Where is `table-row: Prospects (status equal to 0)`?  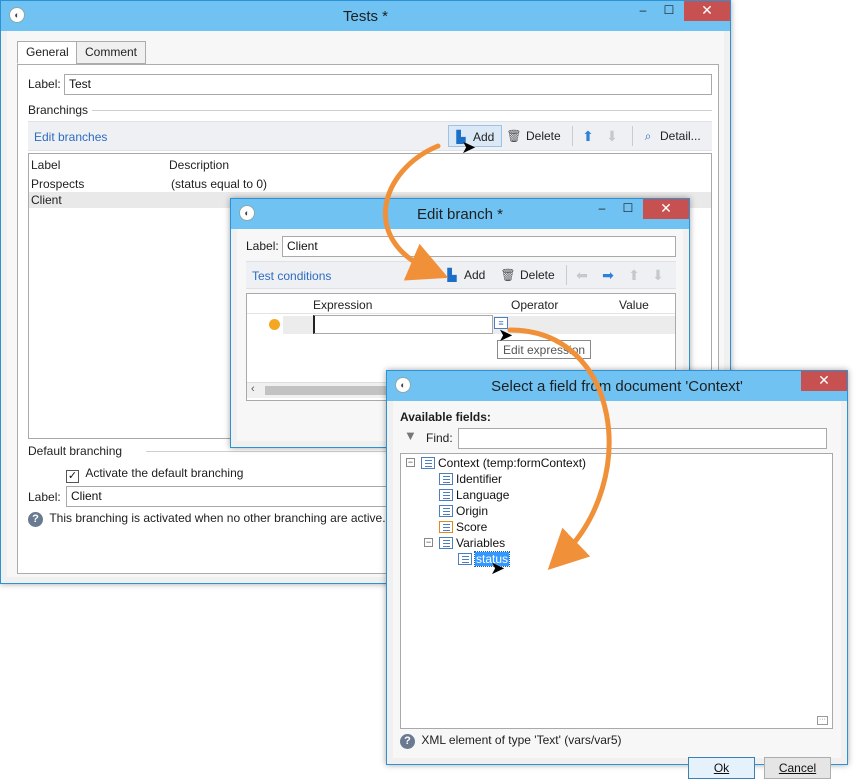 table-row: Prospects (status equal to 0) is located at coordinates (370, 184).